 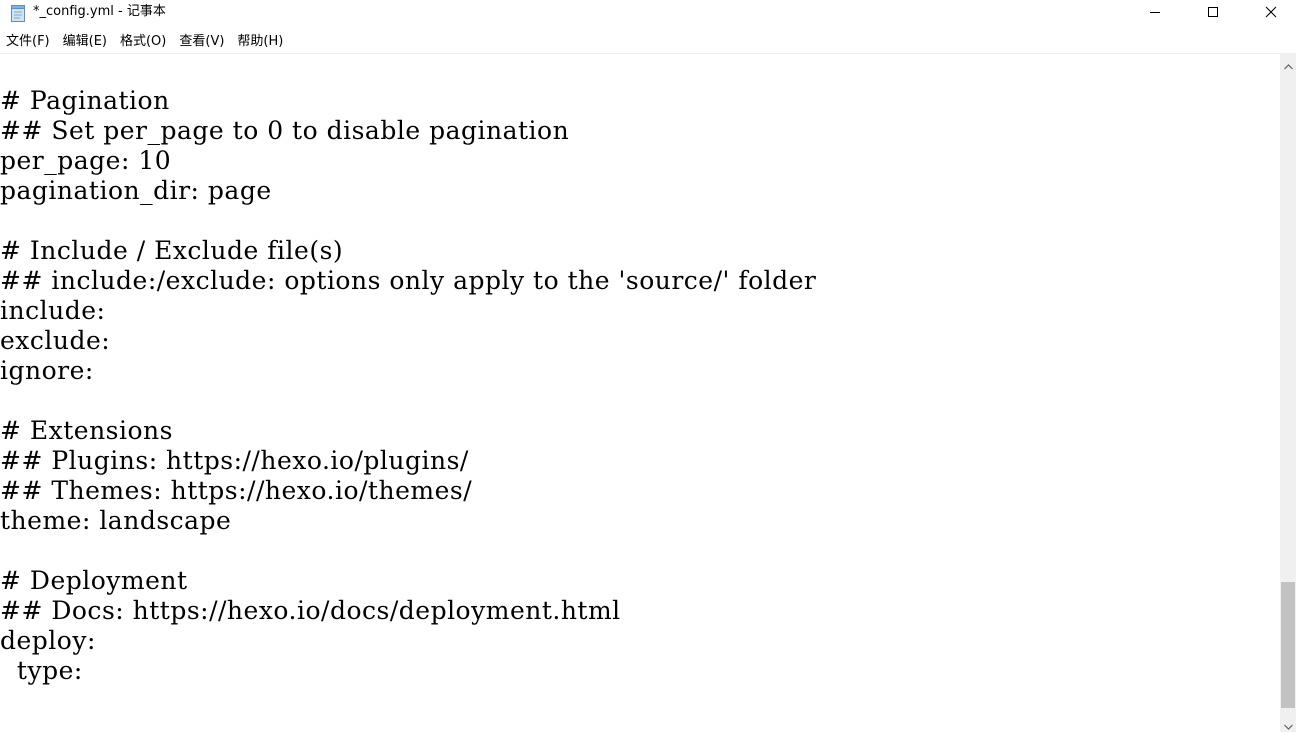 What do you see at coordinates (86, 430) in the screenshot?
I see `editor-line: # Extensions` at bounding box center [86, 430].